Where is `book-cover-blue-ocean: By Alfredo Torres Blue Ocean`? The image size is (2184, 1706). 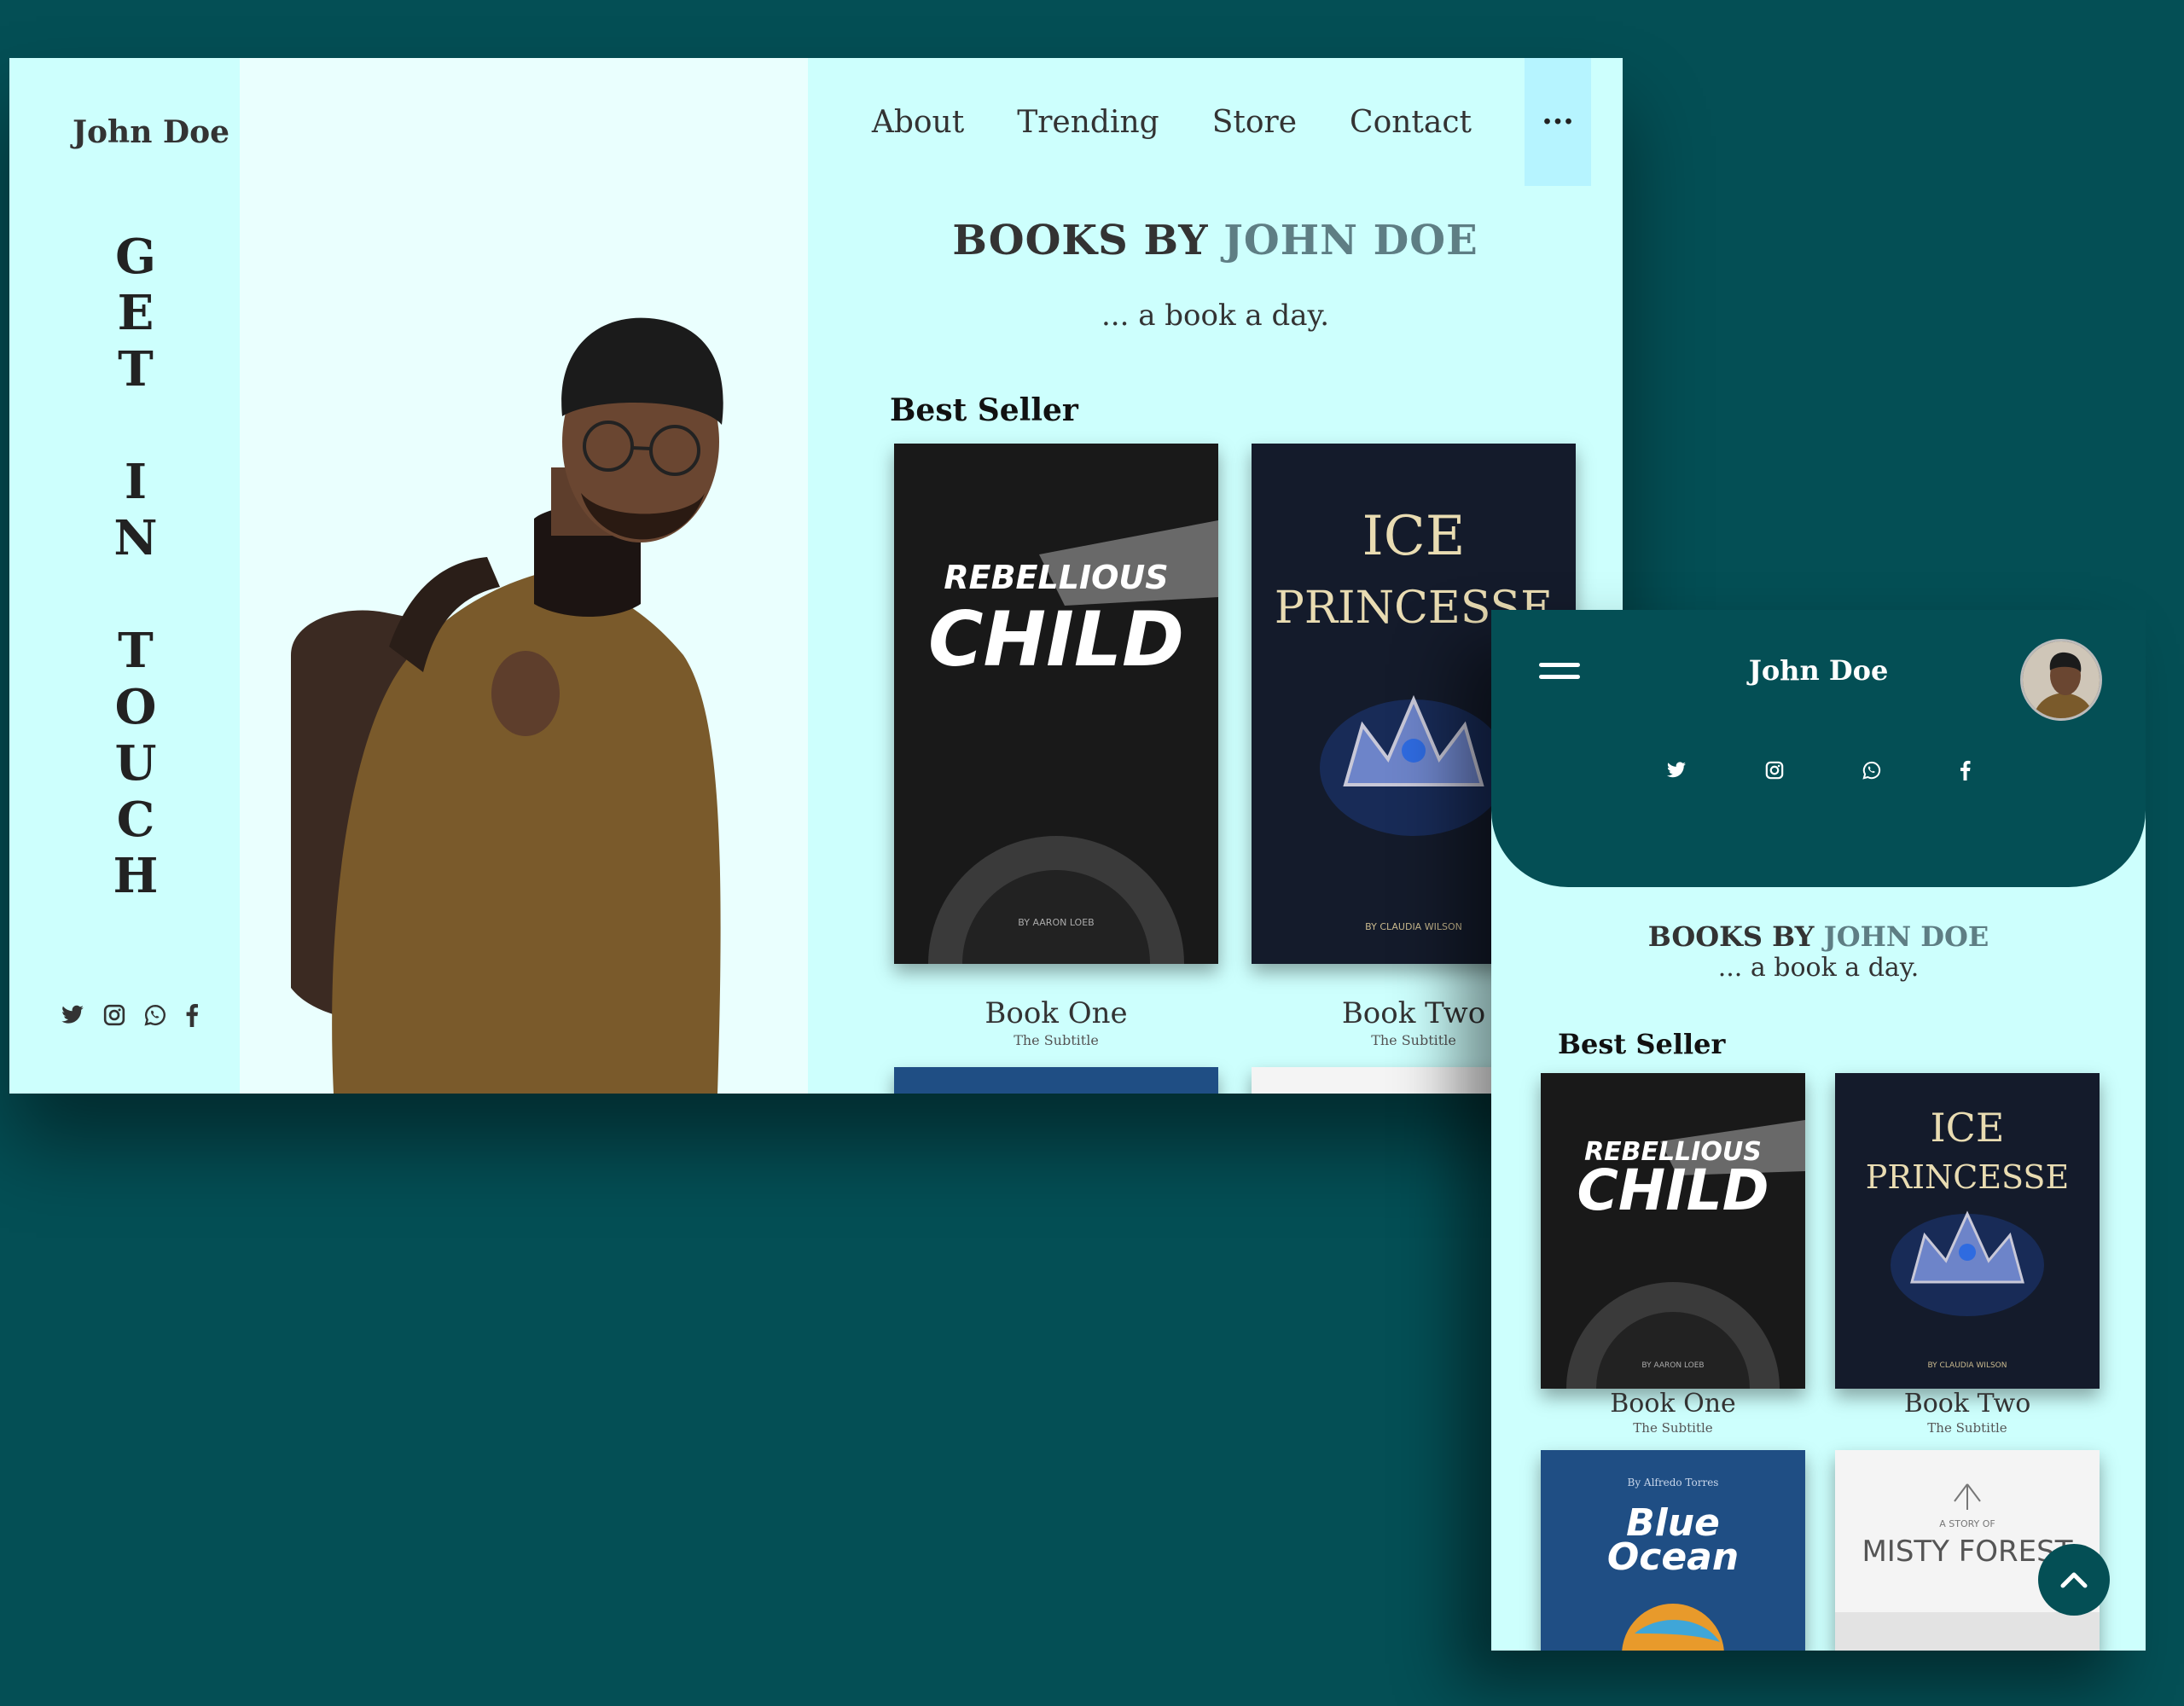 book-cover-blue-ocean: By Alfredo Torres Blue Ocean is located at coordinates (1673, 1550).